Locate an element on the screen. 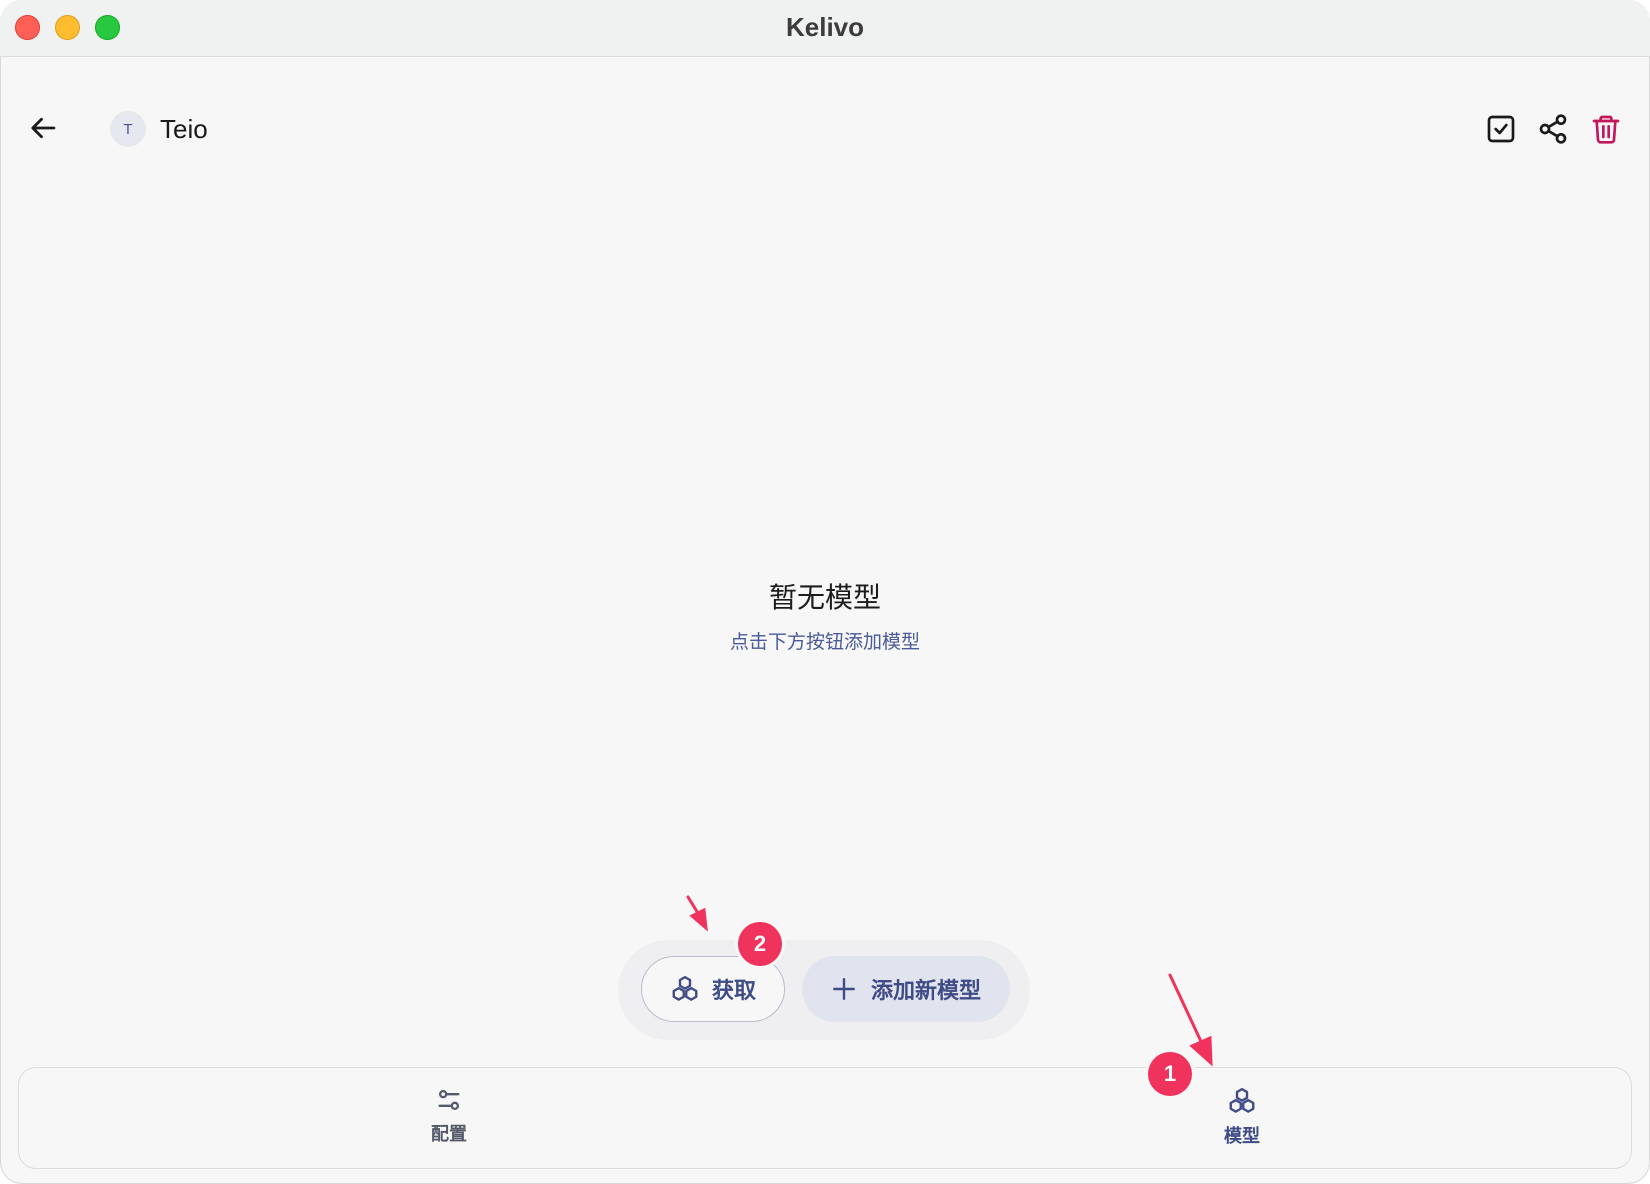 Image resolution: width=1650 pixels, height=1184 pixels. share-button is located at coordinates (1553, 129).